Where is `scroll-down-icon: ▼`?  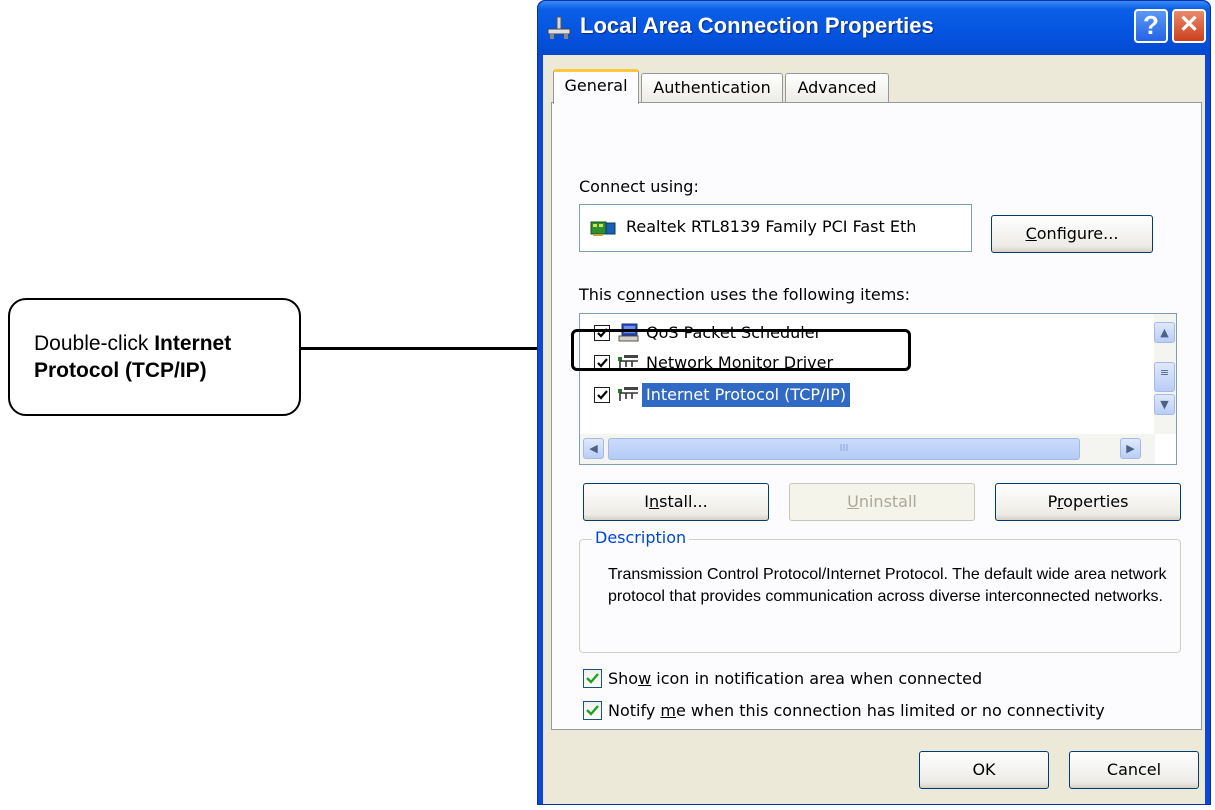 scroll-down-icon: ▼ is located at coordinates (1164, 404).